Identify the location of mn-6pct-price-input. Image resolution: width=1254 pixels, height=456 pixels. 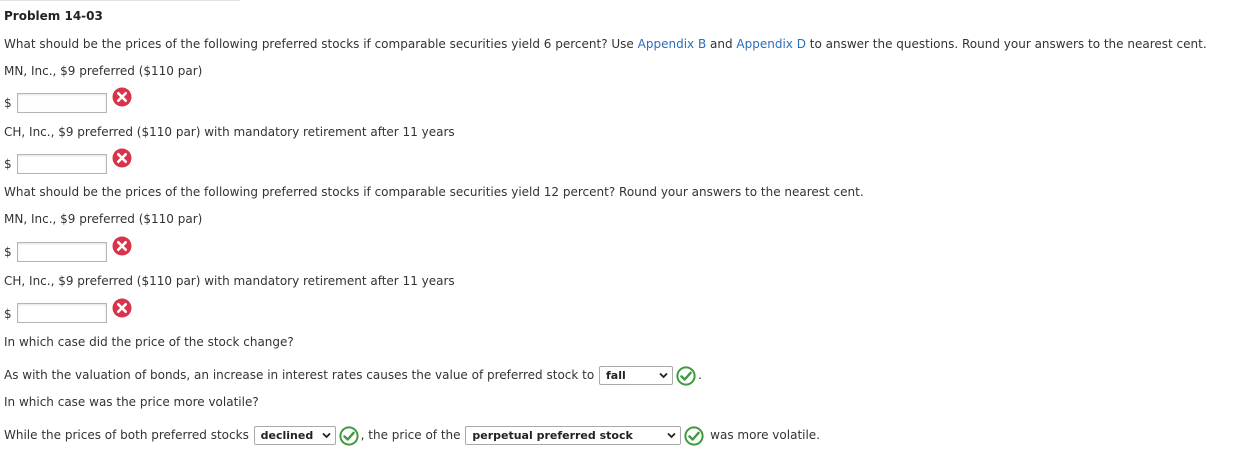
(62, 103).